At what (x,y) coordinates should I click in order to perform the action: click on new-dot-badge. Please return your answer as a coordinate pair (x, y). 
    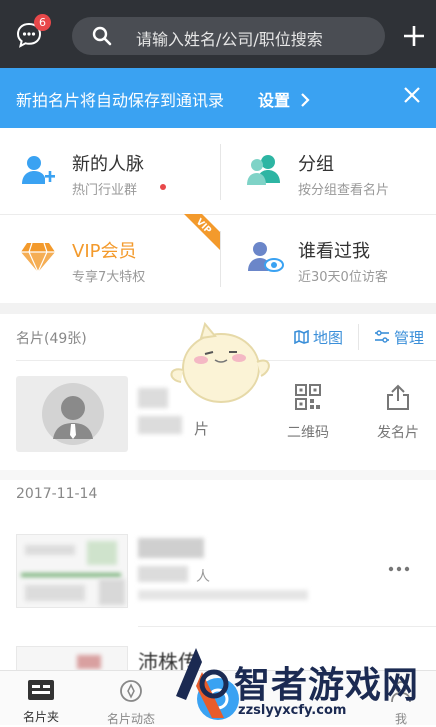
    Looking at the image, I should click on (163, 187).